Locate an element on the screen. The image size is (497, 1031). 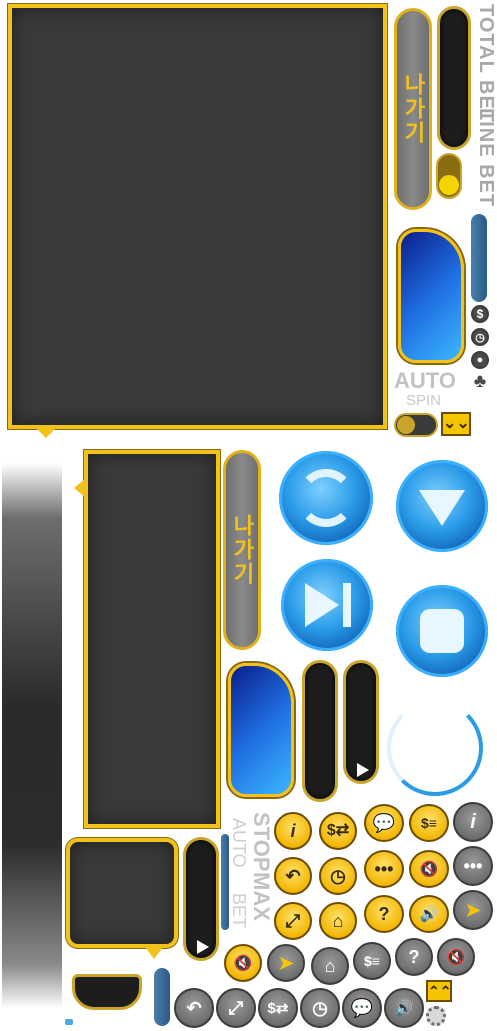
help-button-gray: ? is located at coordinates (414, 957).